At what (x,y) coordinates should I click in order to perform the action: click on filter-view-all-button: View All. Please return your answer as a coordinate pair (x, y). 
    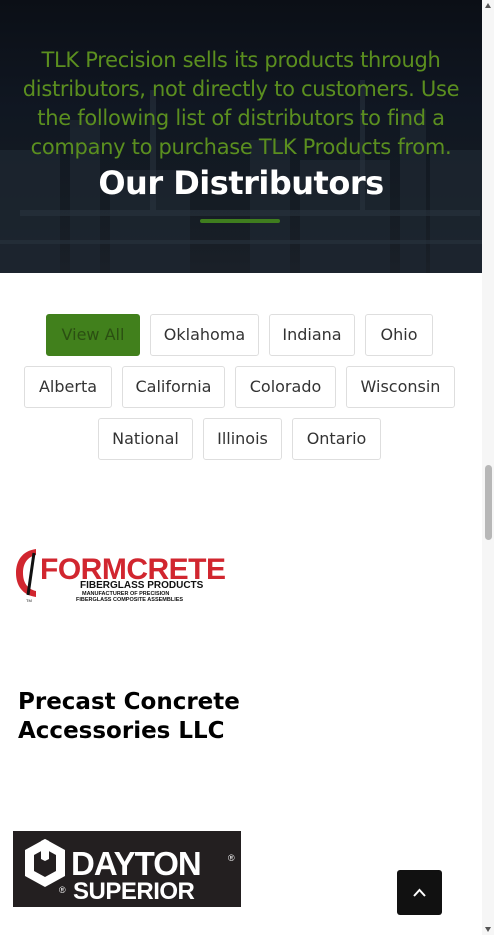
    Looking at the image, I should click on (93, 335).